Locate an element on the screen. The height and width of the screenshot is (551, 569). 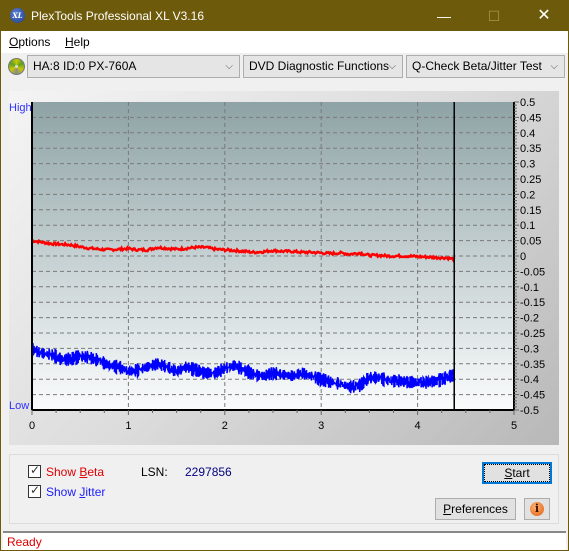
y-tick-label: 0.35 is located at coordinates (530, 149).